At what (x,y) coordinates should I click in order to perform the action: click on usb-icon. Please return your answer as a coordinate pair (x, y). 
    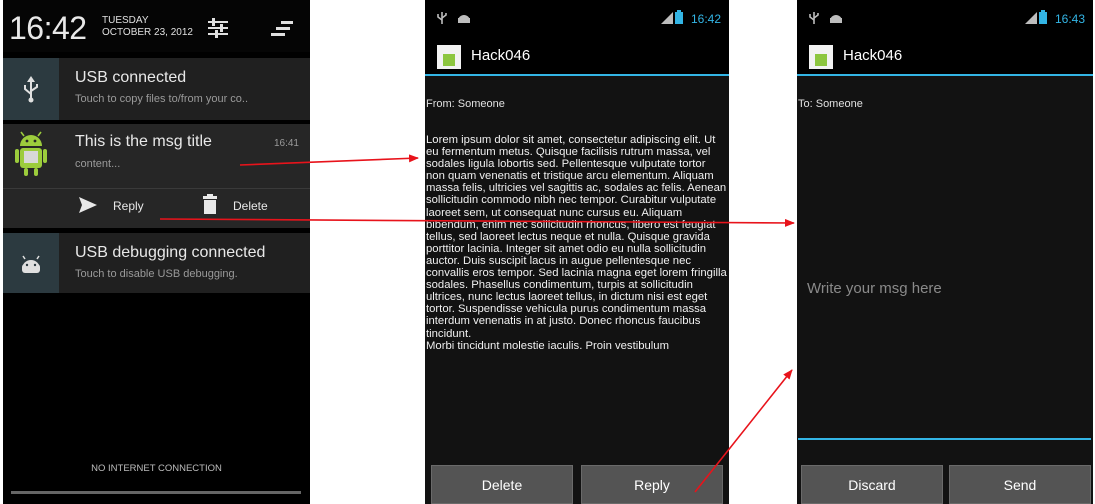
    Looking at the image, I should click on (31, 89).